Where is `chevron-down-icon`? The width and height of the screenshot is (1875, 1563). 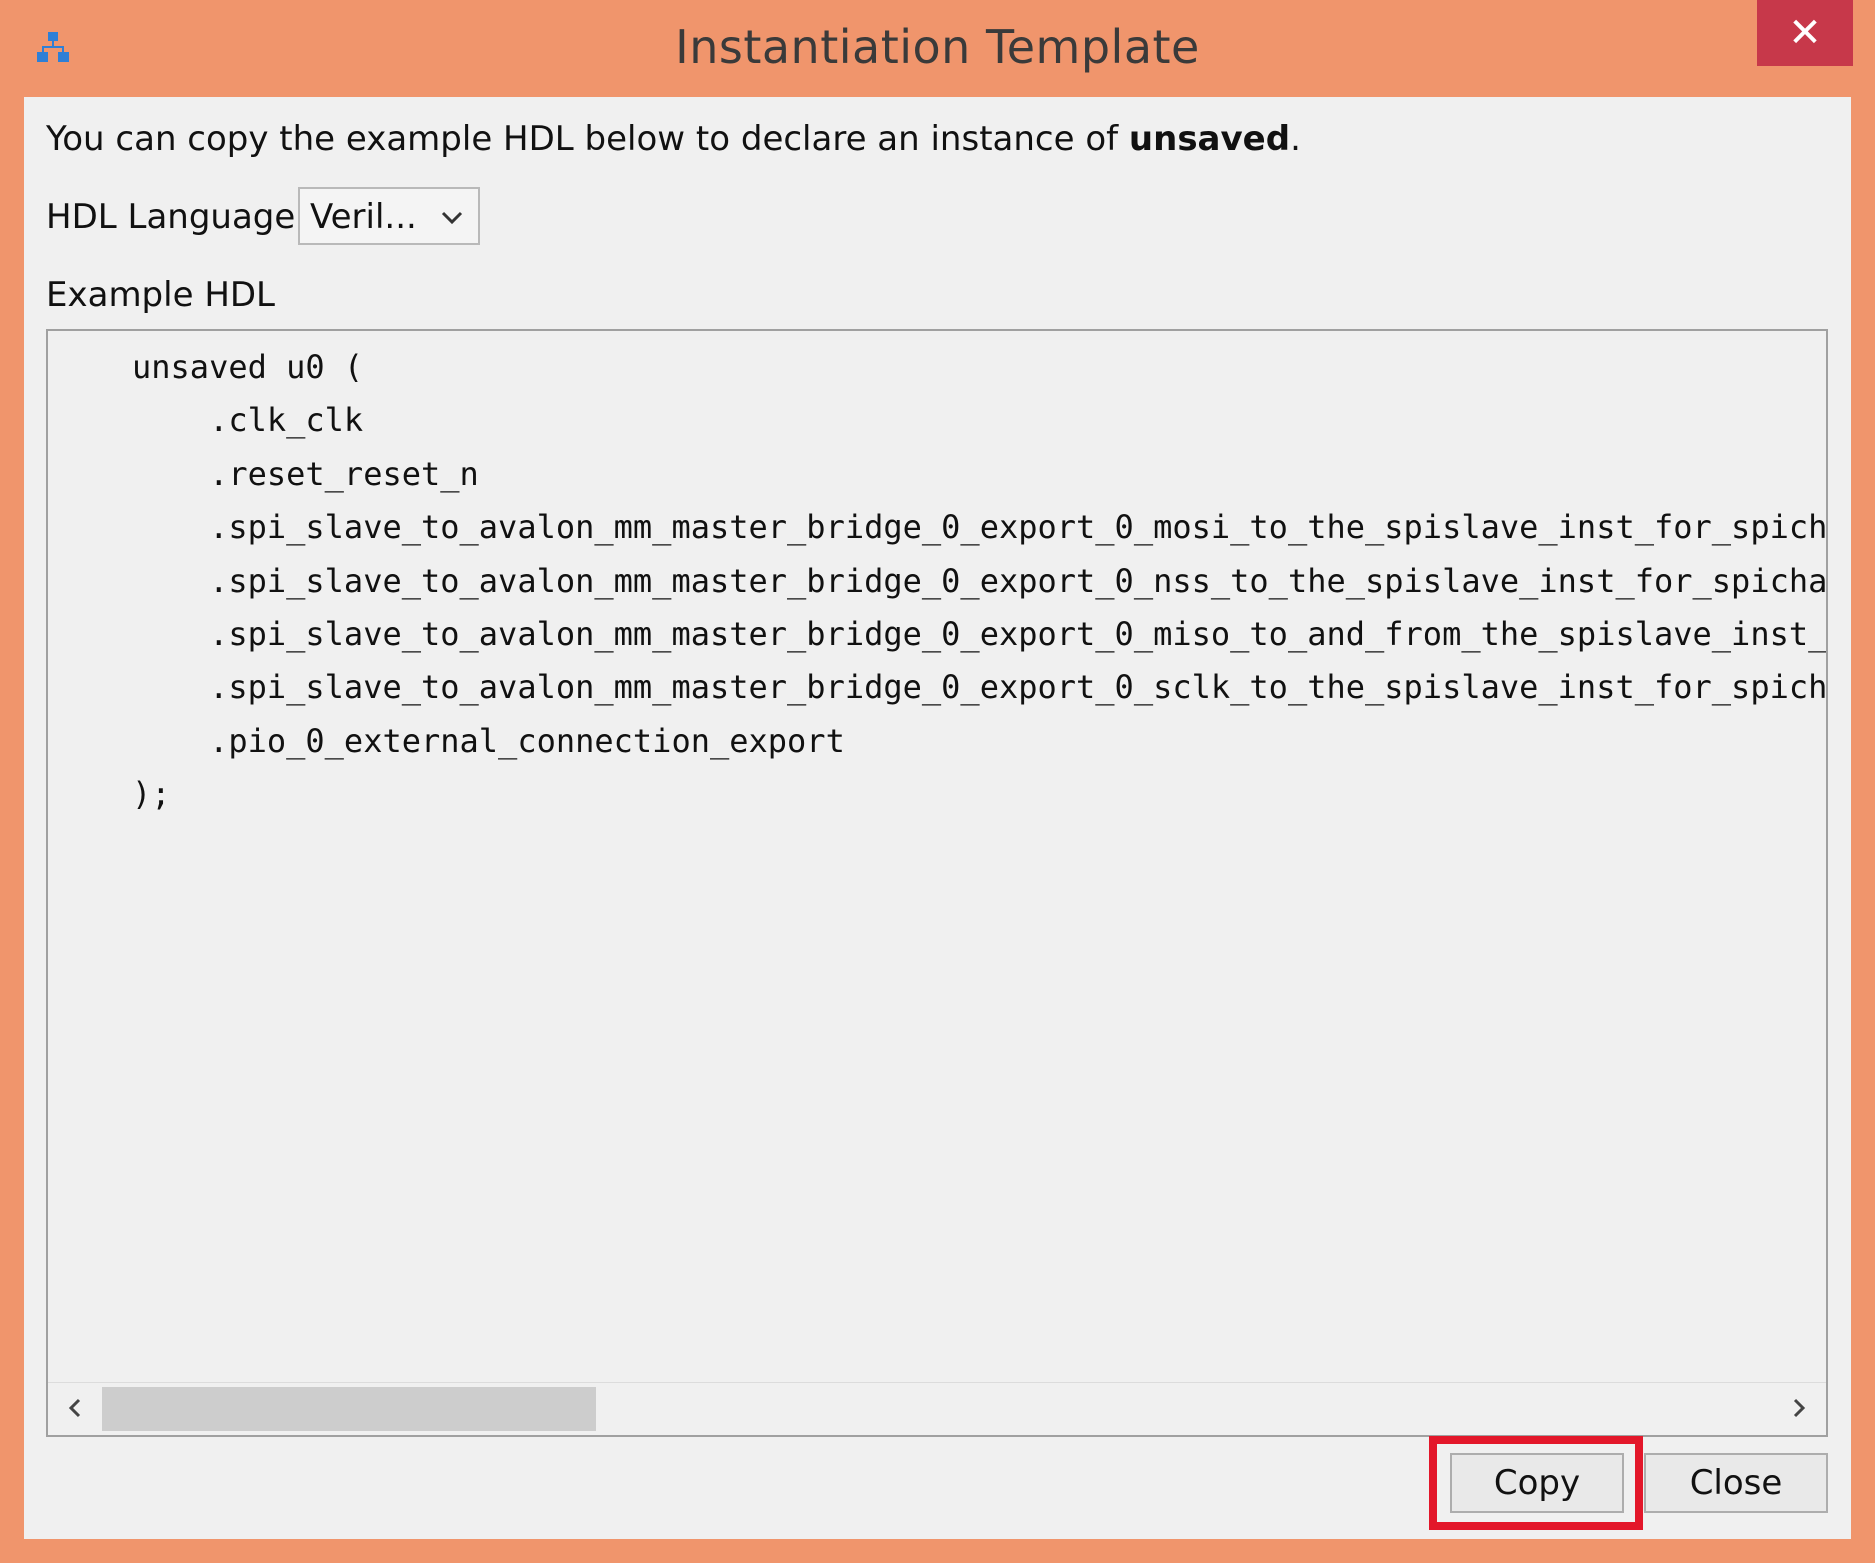
chevron-down-icon is located at coordinates (452, 215).